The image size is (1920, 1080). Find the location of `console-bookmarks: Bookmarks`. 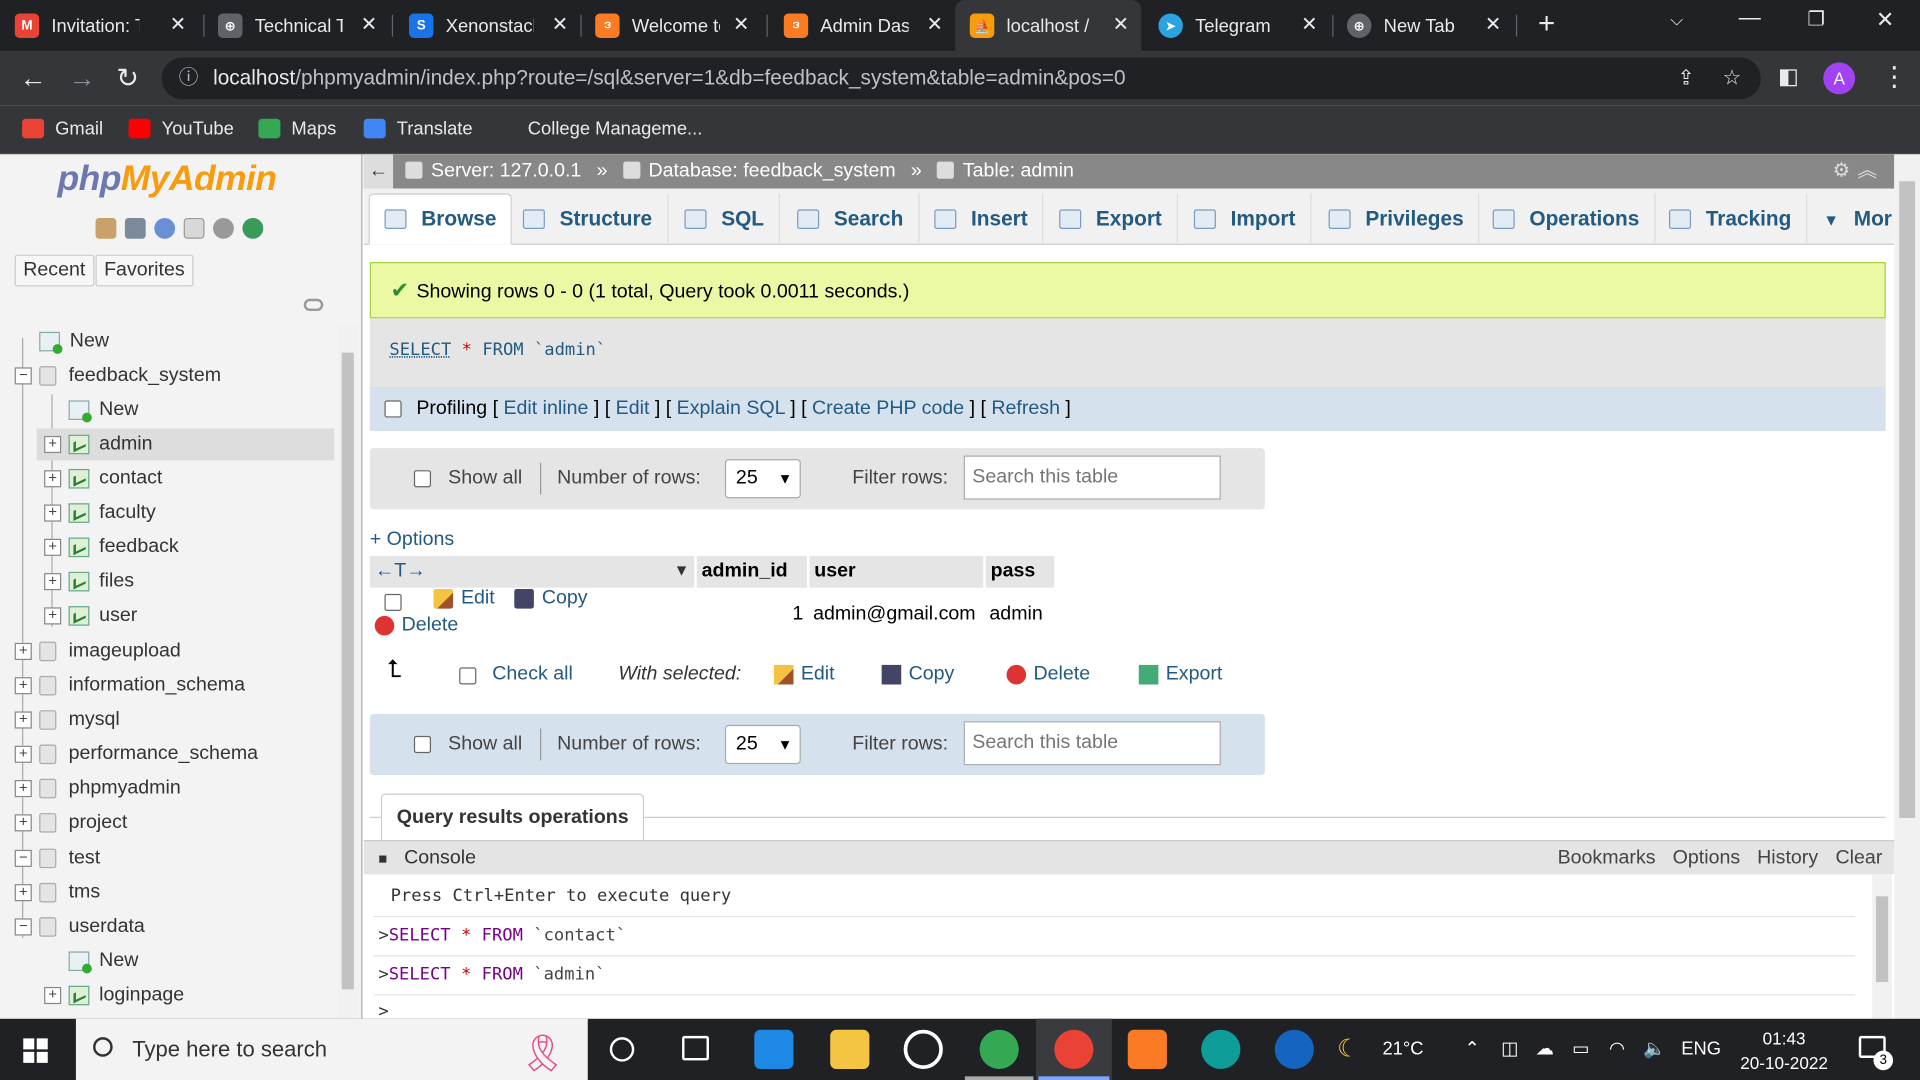

console-bookmarks: Bookmarks is located at coordinates (1607, 858).